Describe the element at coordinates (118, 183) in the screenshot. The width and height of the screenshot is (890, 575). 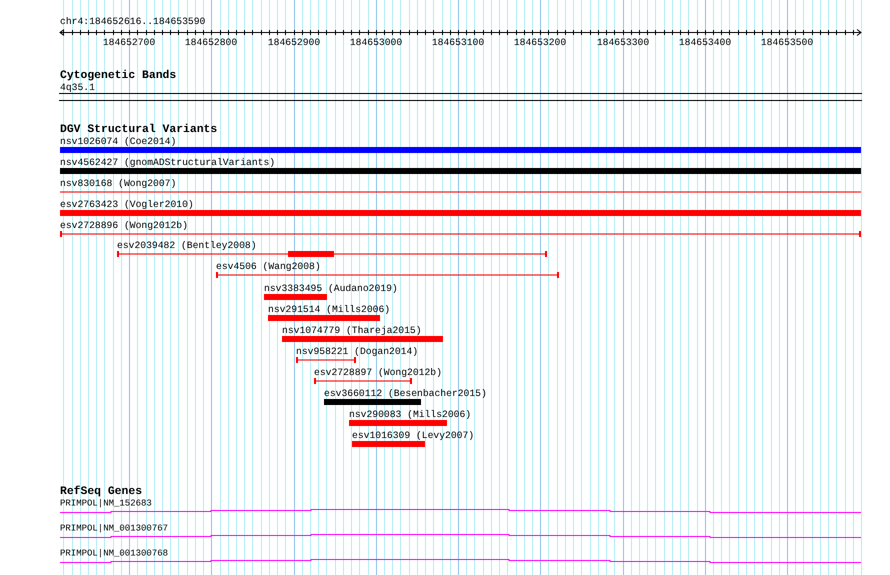
I see `variant-label: nsv830168 (Wong2007)` at that location.